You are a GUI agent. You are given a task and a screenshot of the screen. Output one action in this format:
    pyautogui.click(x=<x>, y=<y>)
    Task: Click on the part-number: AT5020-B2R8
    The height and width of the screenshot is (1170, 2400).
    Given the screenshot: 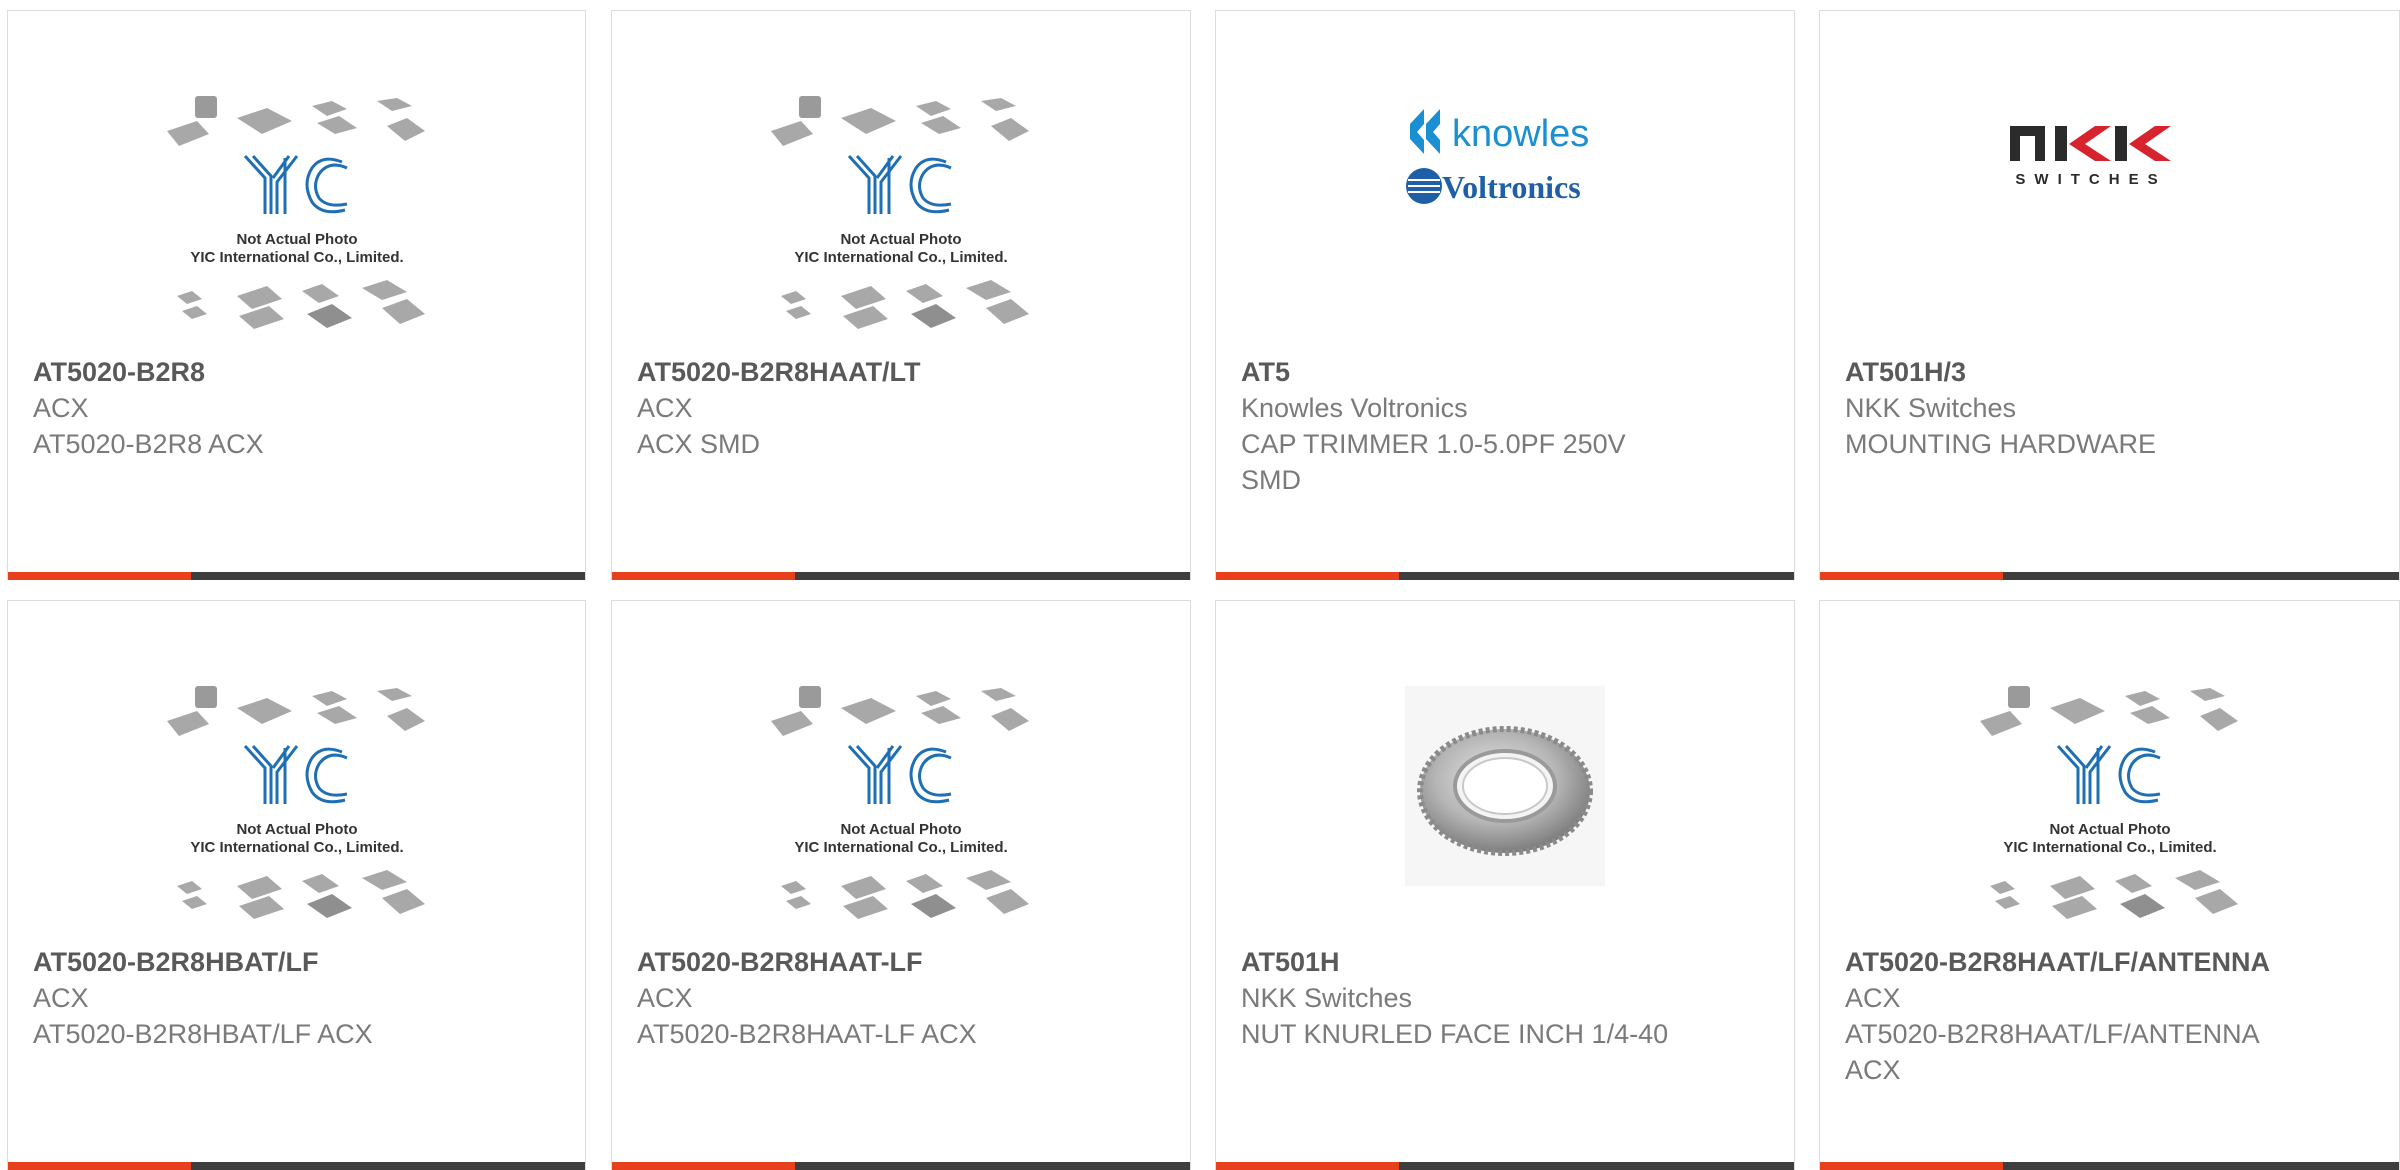 What is the action you would take?
    pyautogui.click(x=249, y=372)
    